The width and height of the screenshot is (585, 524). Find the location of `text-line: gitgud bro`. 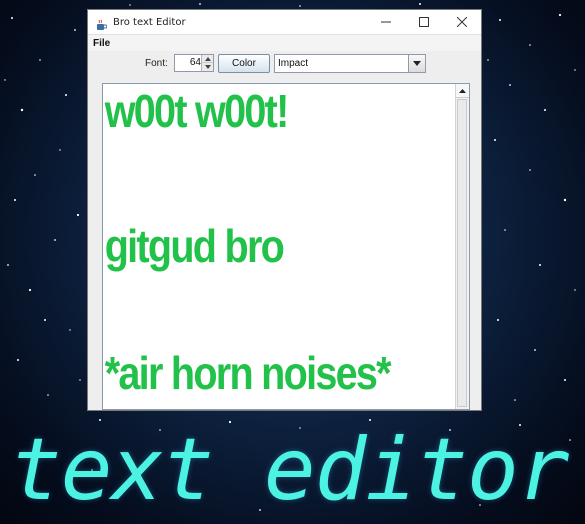

text-line: gitgud bro is located at coordinates (194, 246).